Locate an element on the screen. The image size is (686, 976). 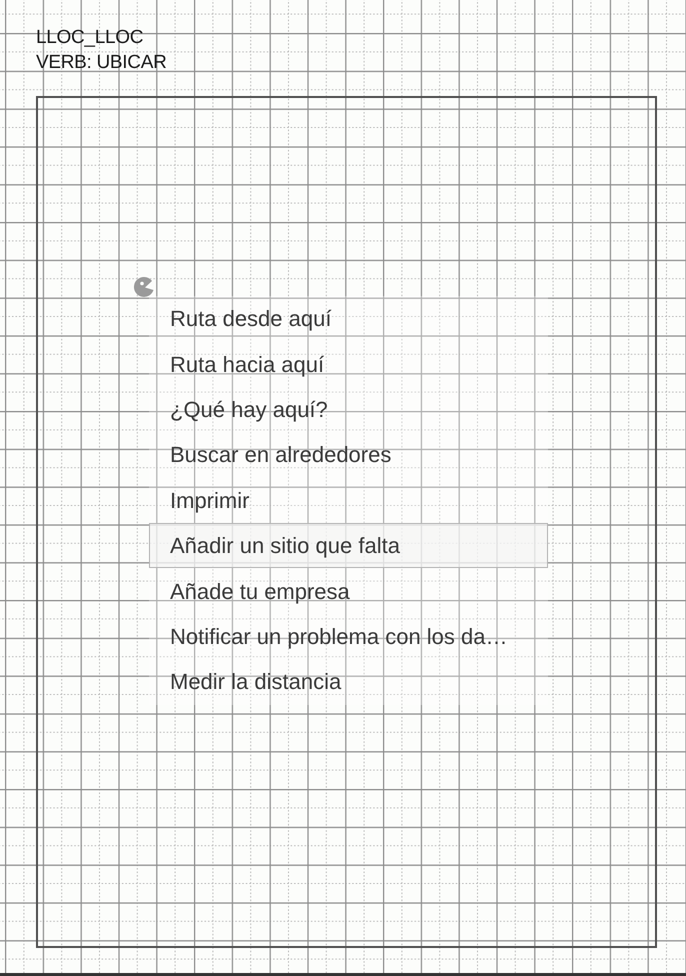
menu-item: ¿Qué hay aquí? is located at coordinates (348, 409).